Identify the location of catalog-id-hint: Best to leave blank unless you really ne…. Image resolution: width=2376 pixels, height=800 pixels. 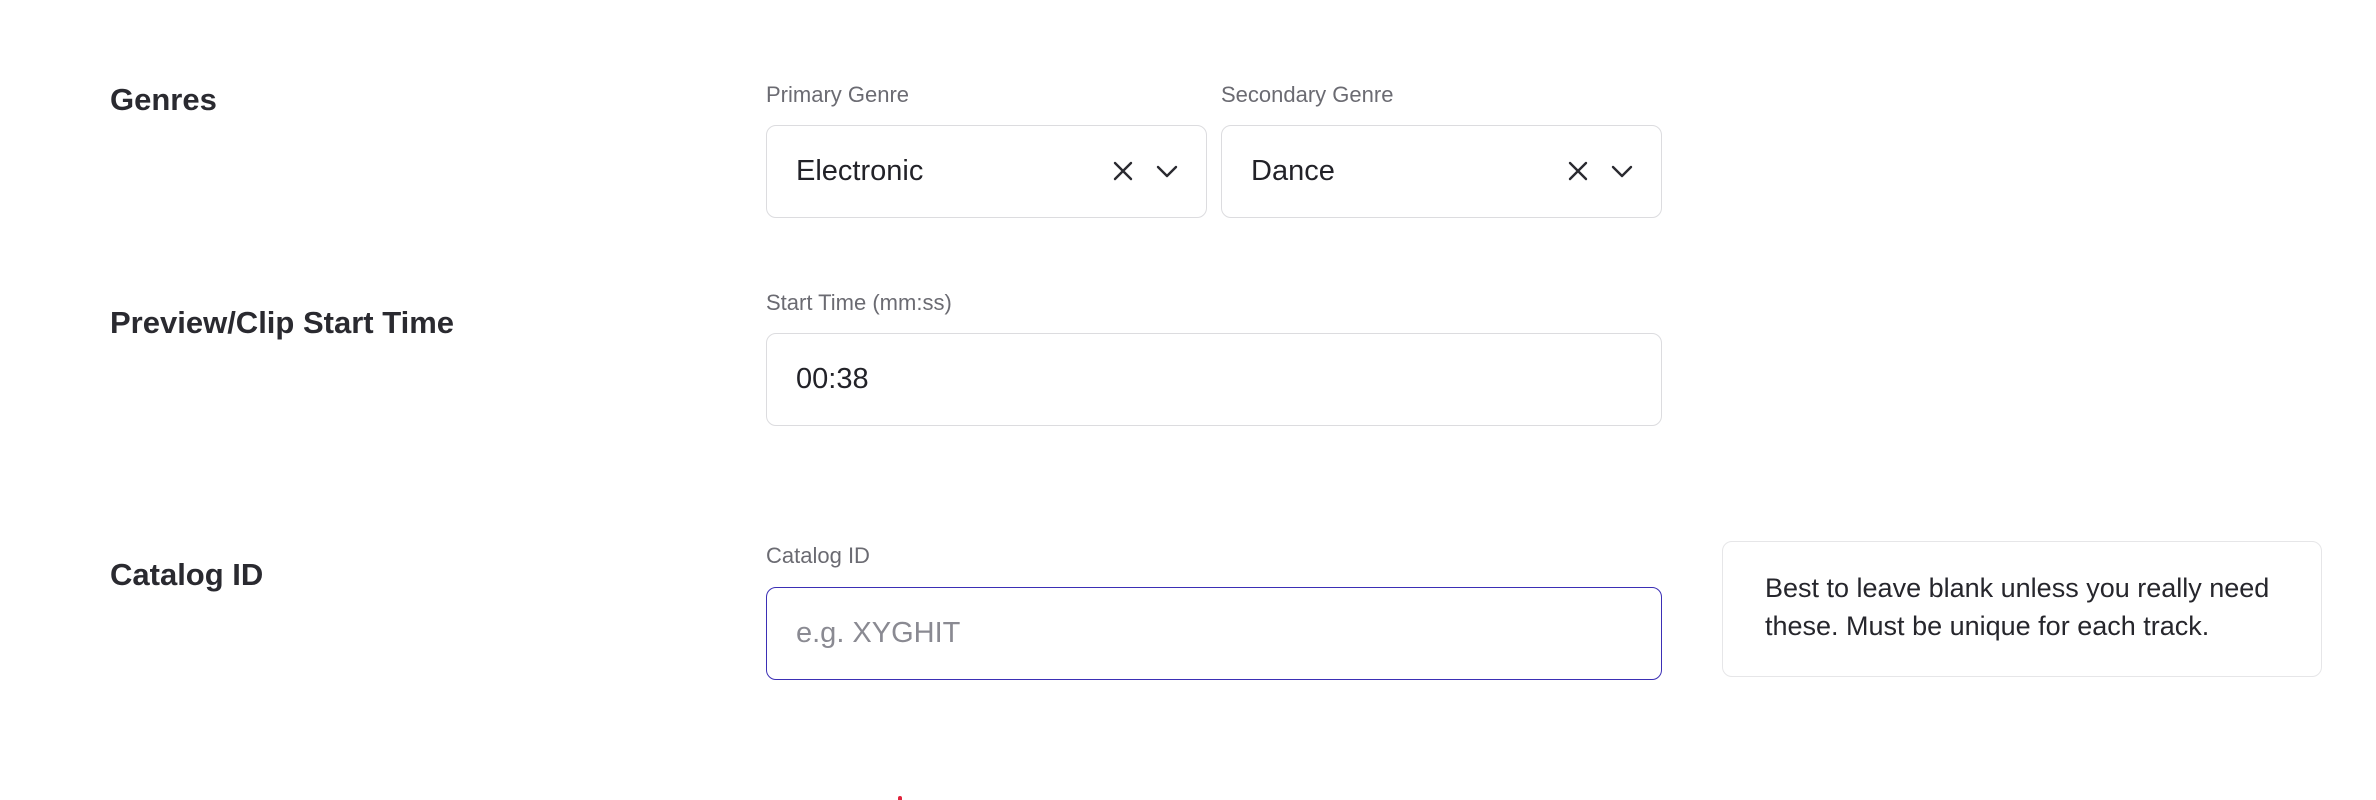
(2022, 609).